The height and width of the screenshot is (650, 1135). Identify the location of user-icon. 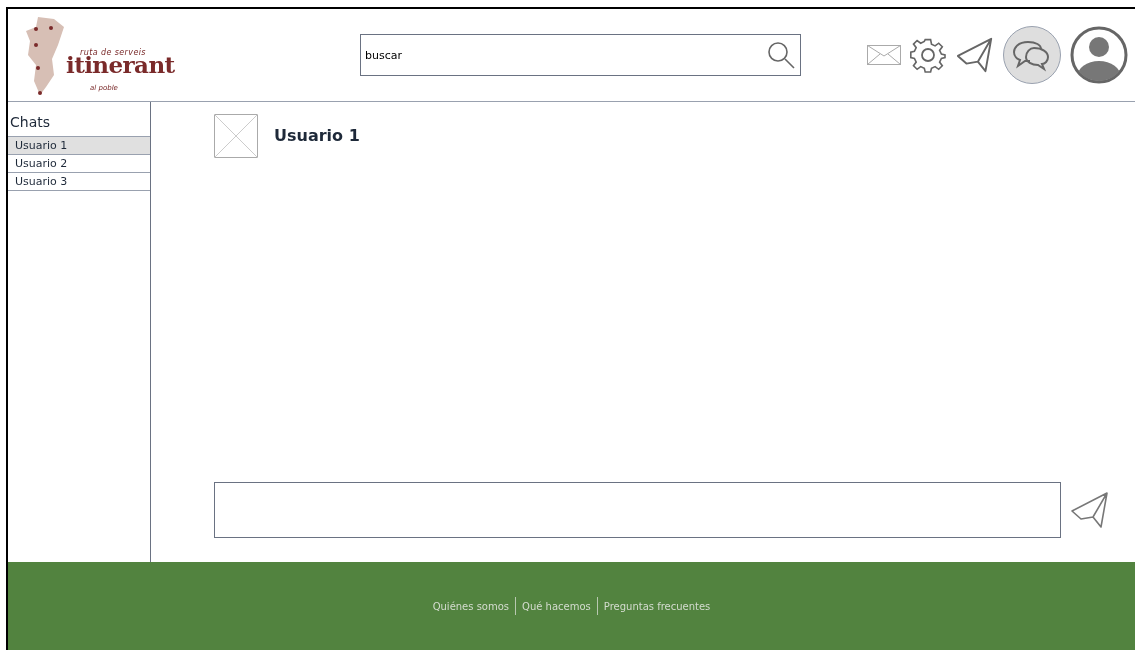
(1099, 55).